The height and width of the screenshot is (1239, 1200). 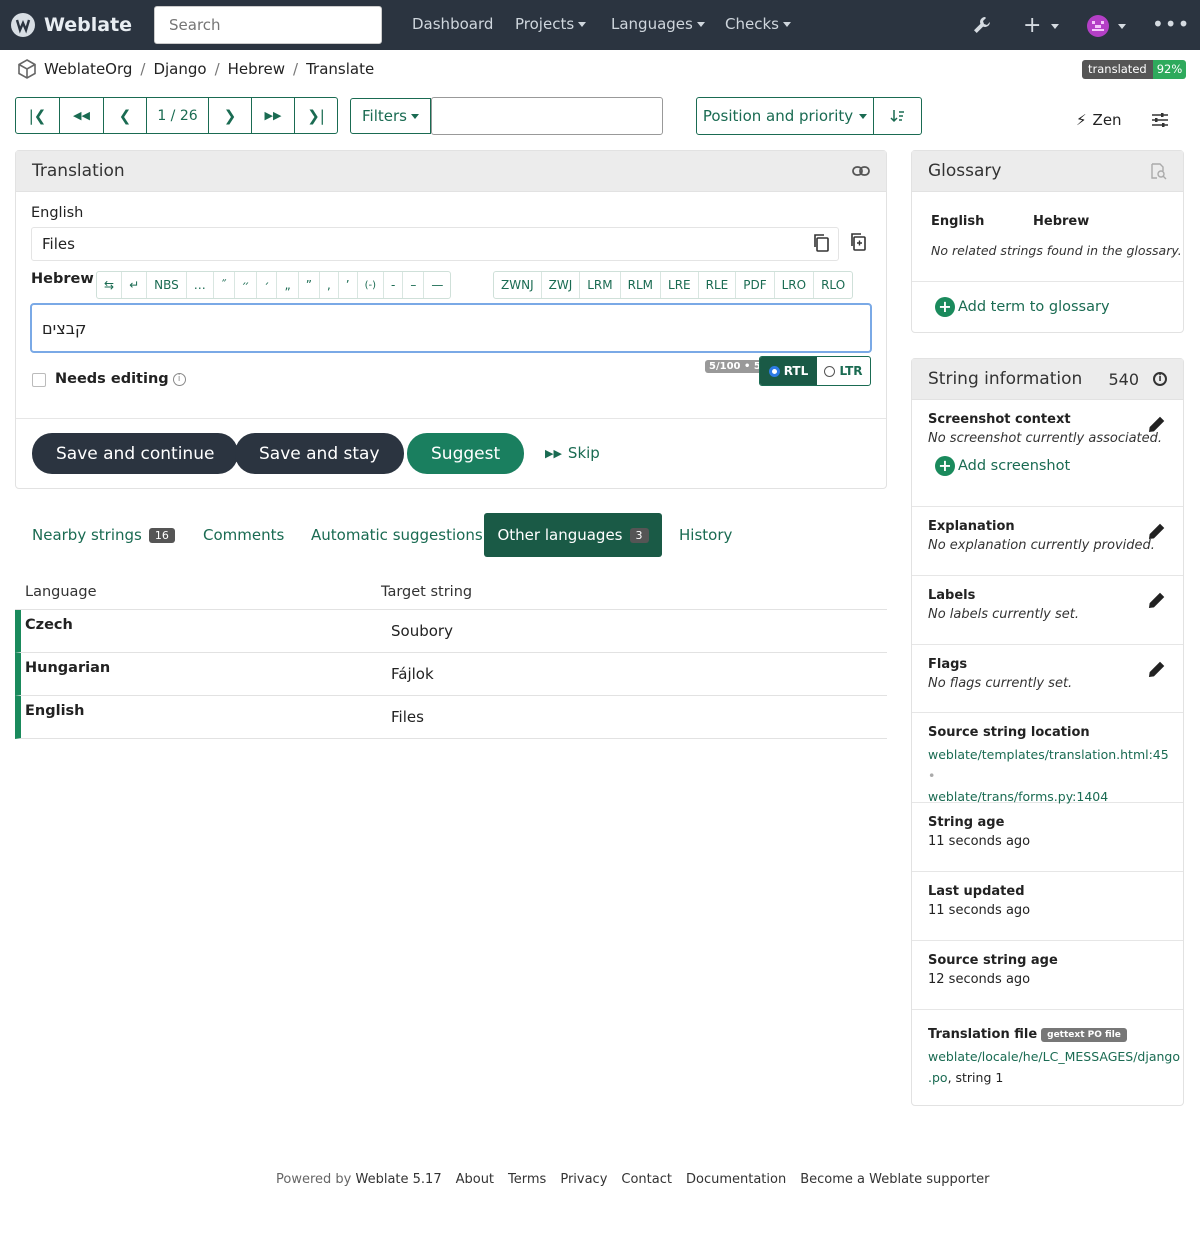 I want to click on labels-section: Labels No labels currently set., so click(x=1047, y=610).